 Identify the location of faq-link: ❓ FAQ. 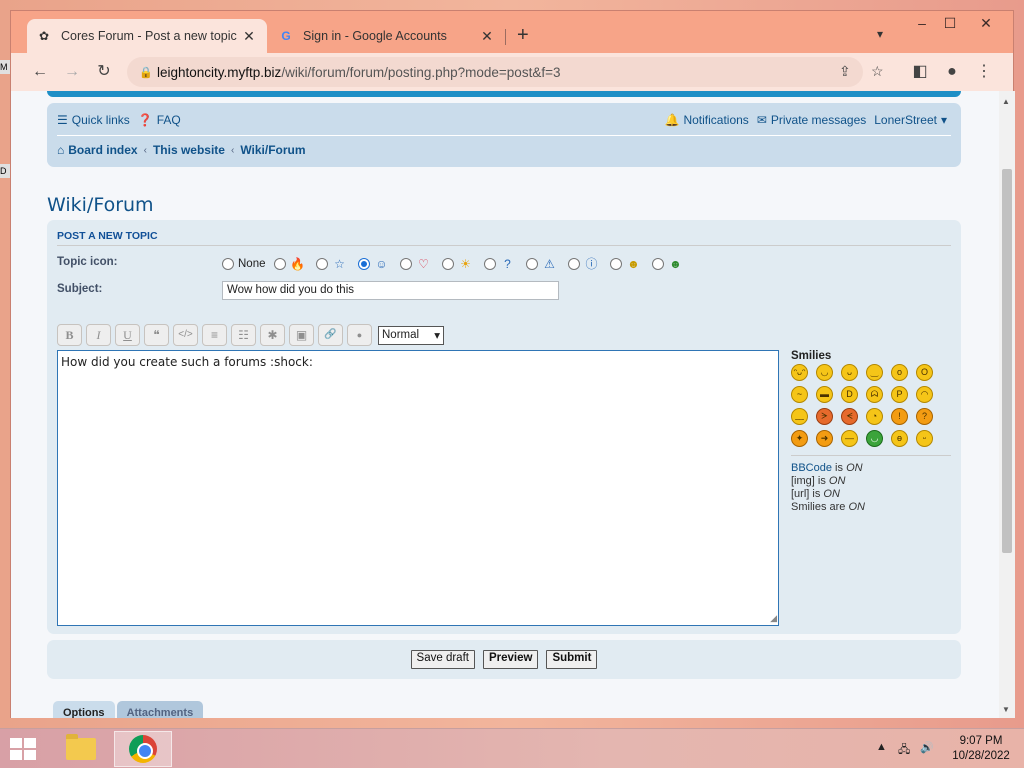
(159, 120).